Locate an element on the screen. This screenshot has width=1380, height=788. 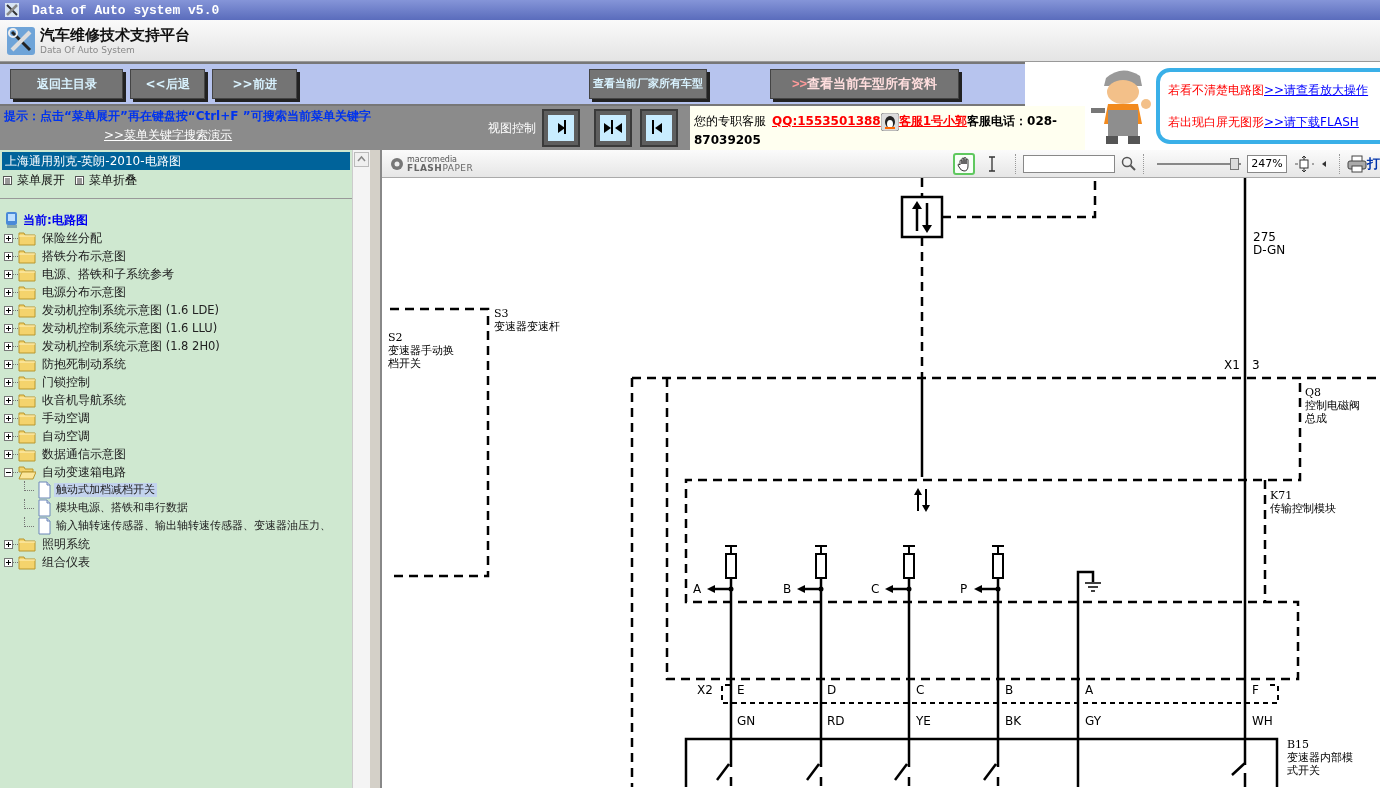
agent-link: 客服1号小郭 is located at coordinates (933, 121).